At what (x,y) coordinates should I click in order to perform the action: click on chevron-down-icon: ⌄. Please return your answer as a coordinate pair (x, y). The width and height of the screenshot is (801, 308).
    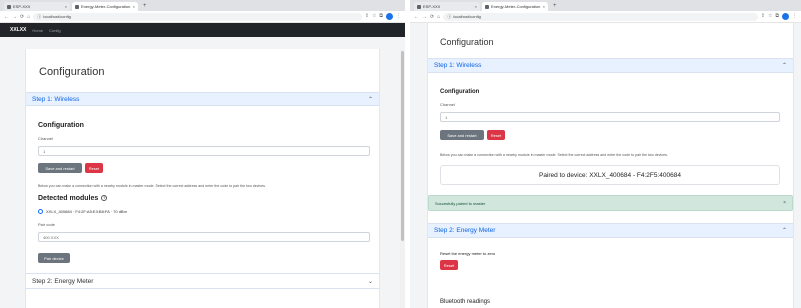
    Looking at the image, I should click on (370, 281).